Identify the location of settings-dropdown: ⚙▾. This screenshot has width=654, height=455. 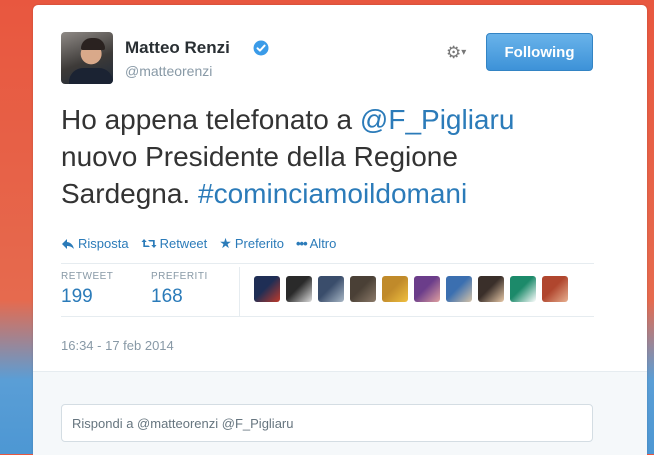
(463, 54).